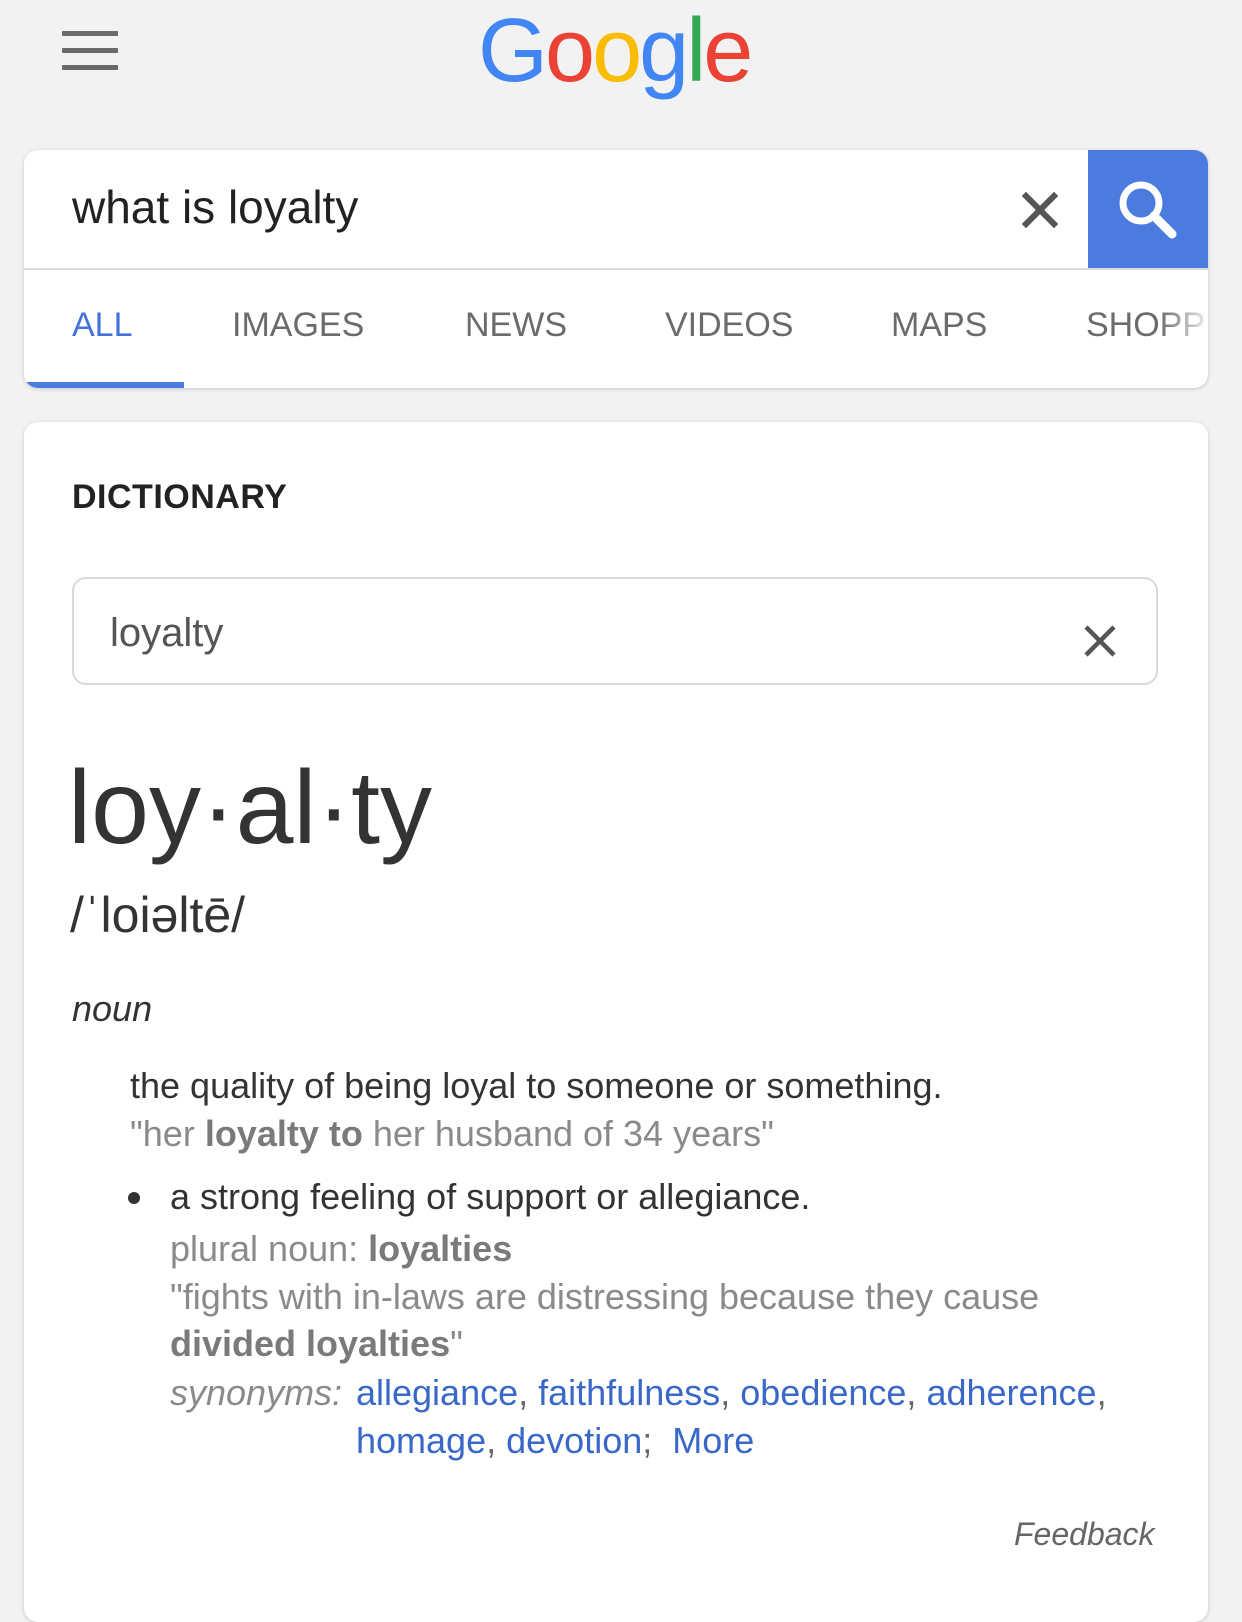 The image size is (1242, 1622). I want to click on plural-label: plural noun:, so click(269, 1248).